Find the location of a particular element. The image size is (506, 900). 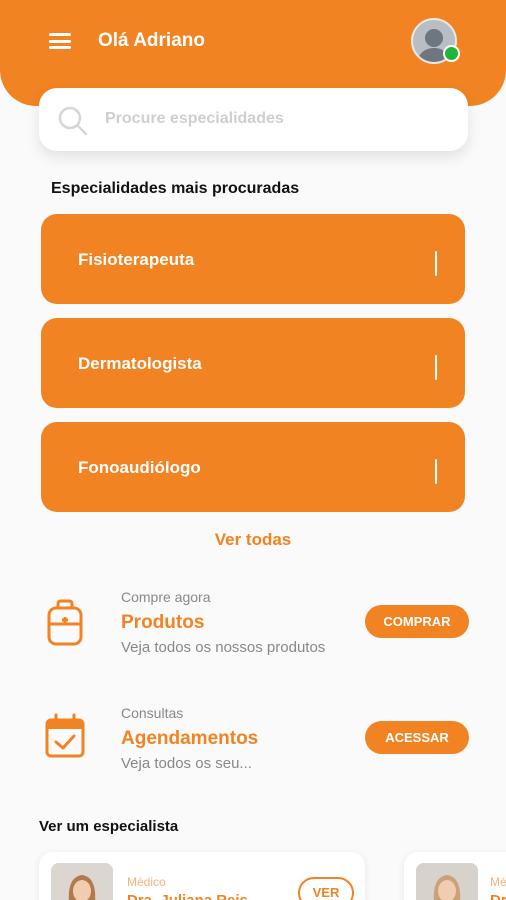

feature-subtitle: Consultas is located at coordinates (152, 713).